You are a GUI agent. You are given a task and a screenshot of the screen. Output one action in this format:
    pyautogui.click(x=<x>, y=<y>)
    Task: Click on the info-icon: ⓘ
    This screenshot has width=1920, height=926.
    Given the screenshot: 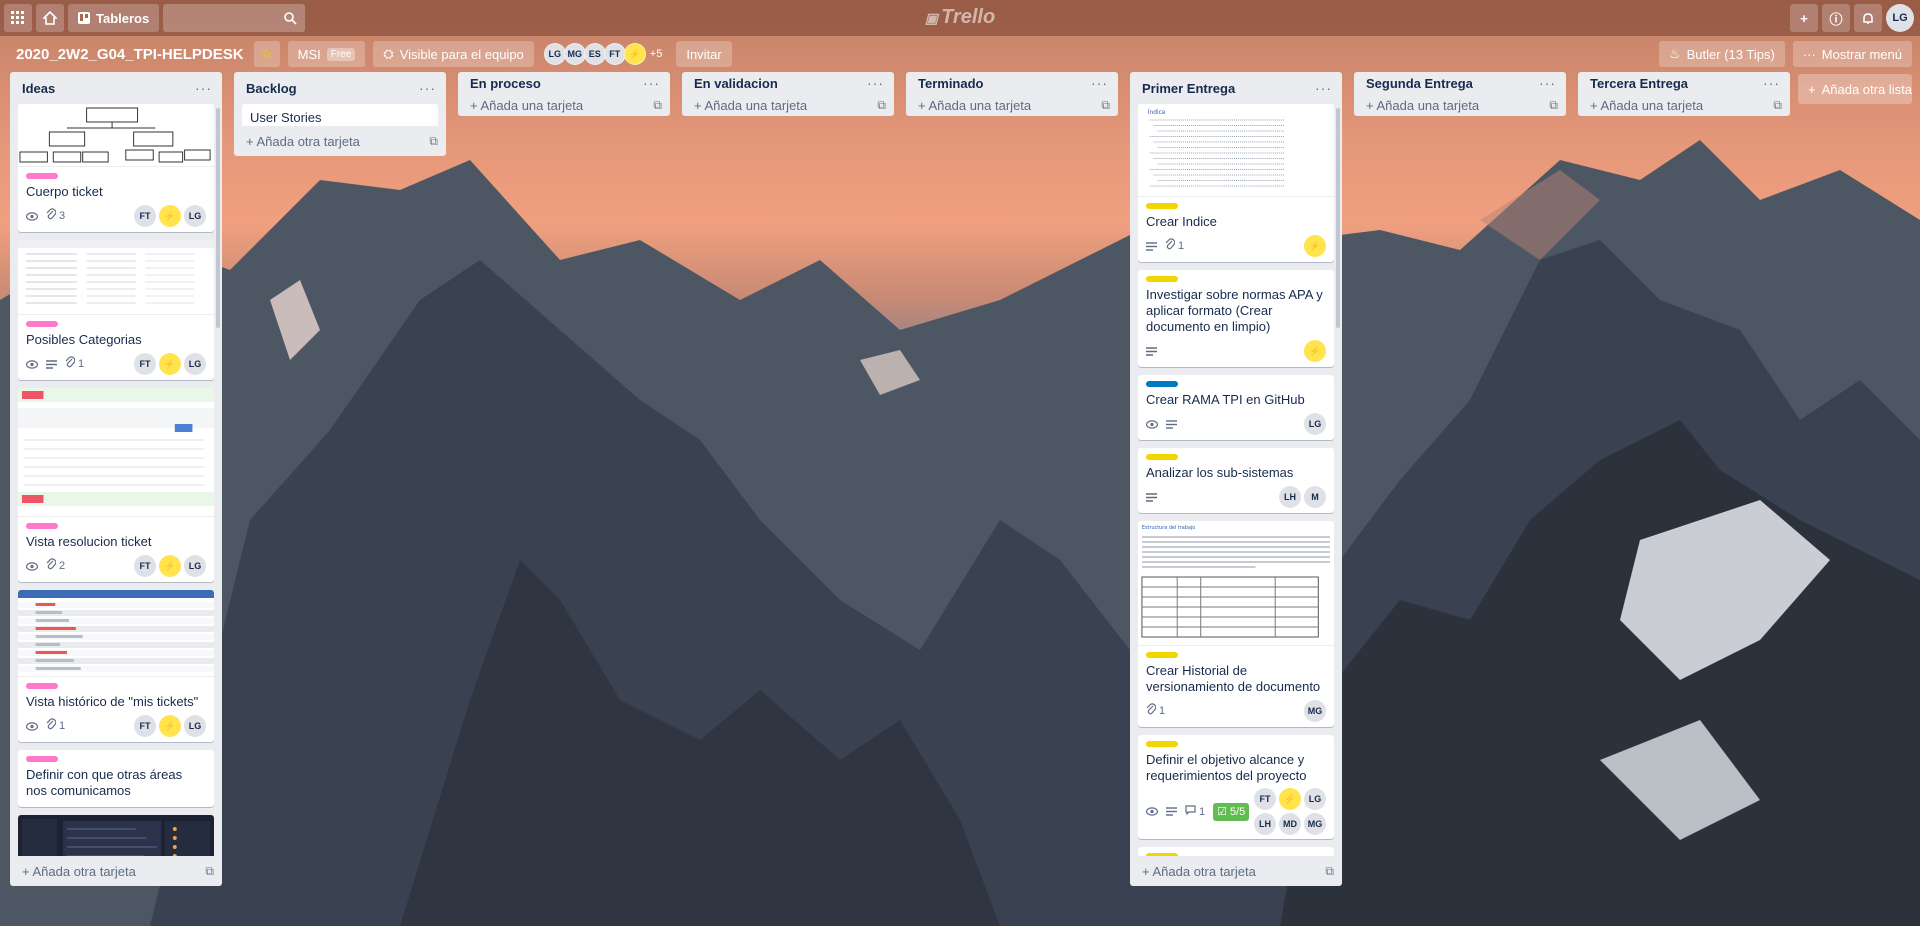 What is the action you would take?
    pyautogui.click(x=1836, y=18)
    